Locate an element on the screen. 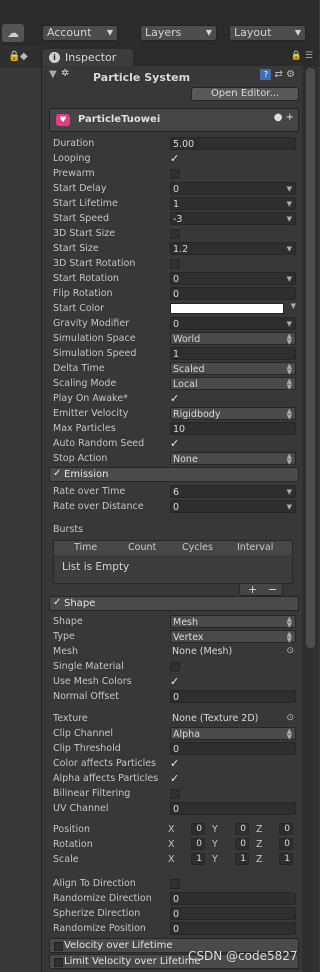  uv-channel-field: 0 is located at coordinates (233, 808).